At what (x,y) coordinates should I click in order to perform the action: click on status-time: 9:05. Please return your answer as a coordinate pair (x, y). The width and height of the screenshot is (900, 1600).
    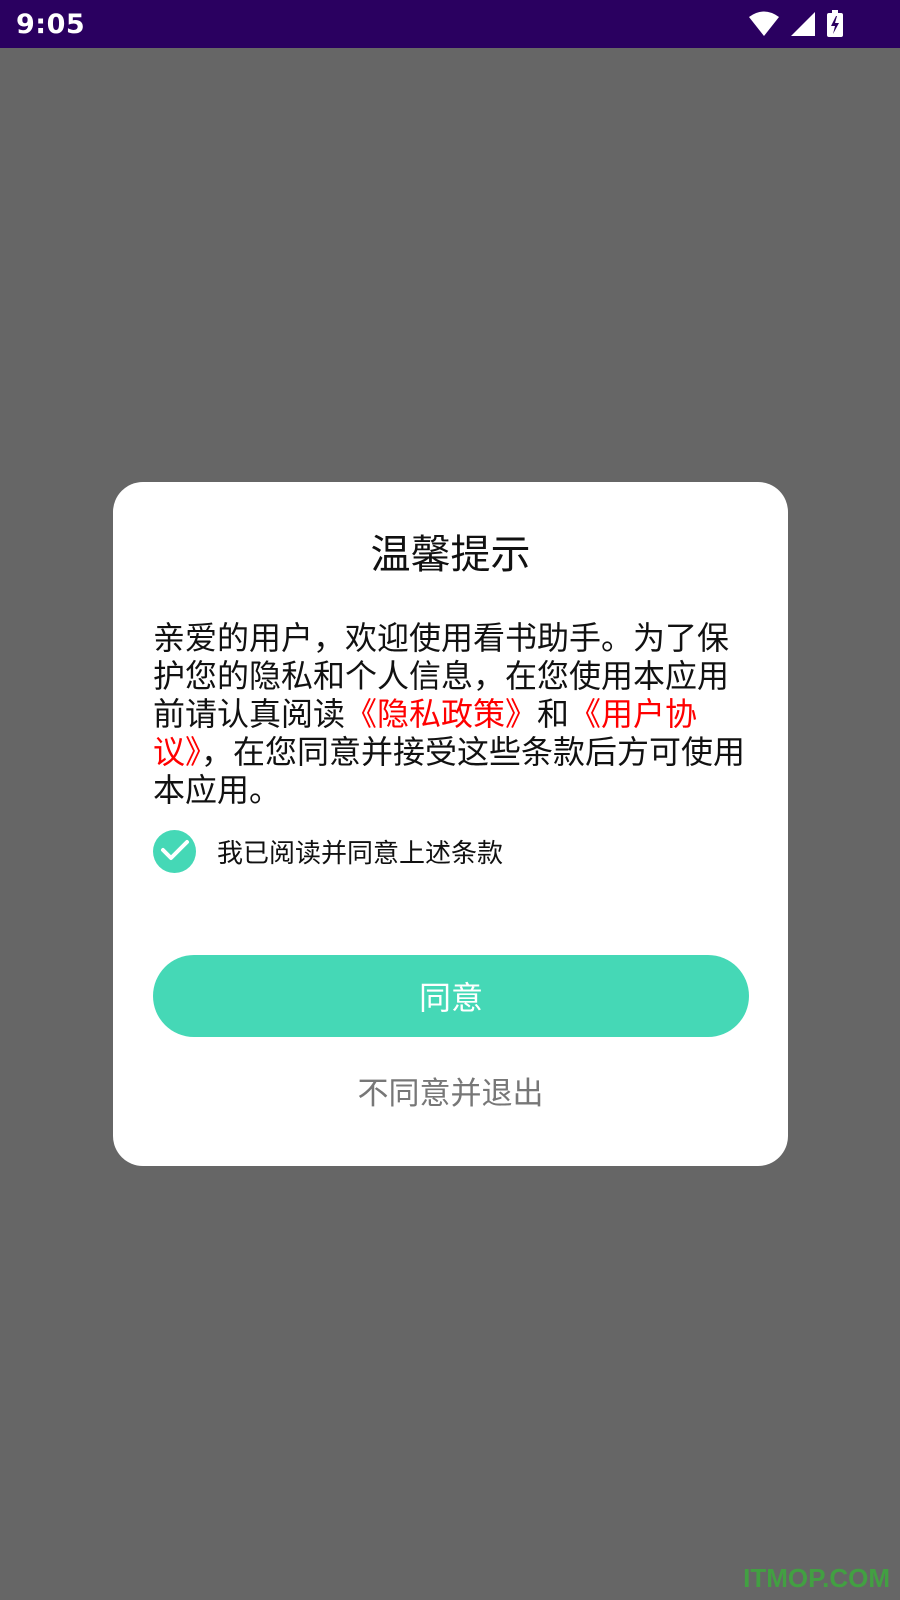
    Looking at the image, I should click on (51, 24).